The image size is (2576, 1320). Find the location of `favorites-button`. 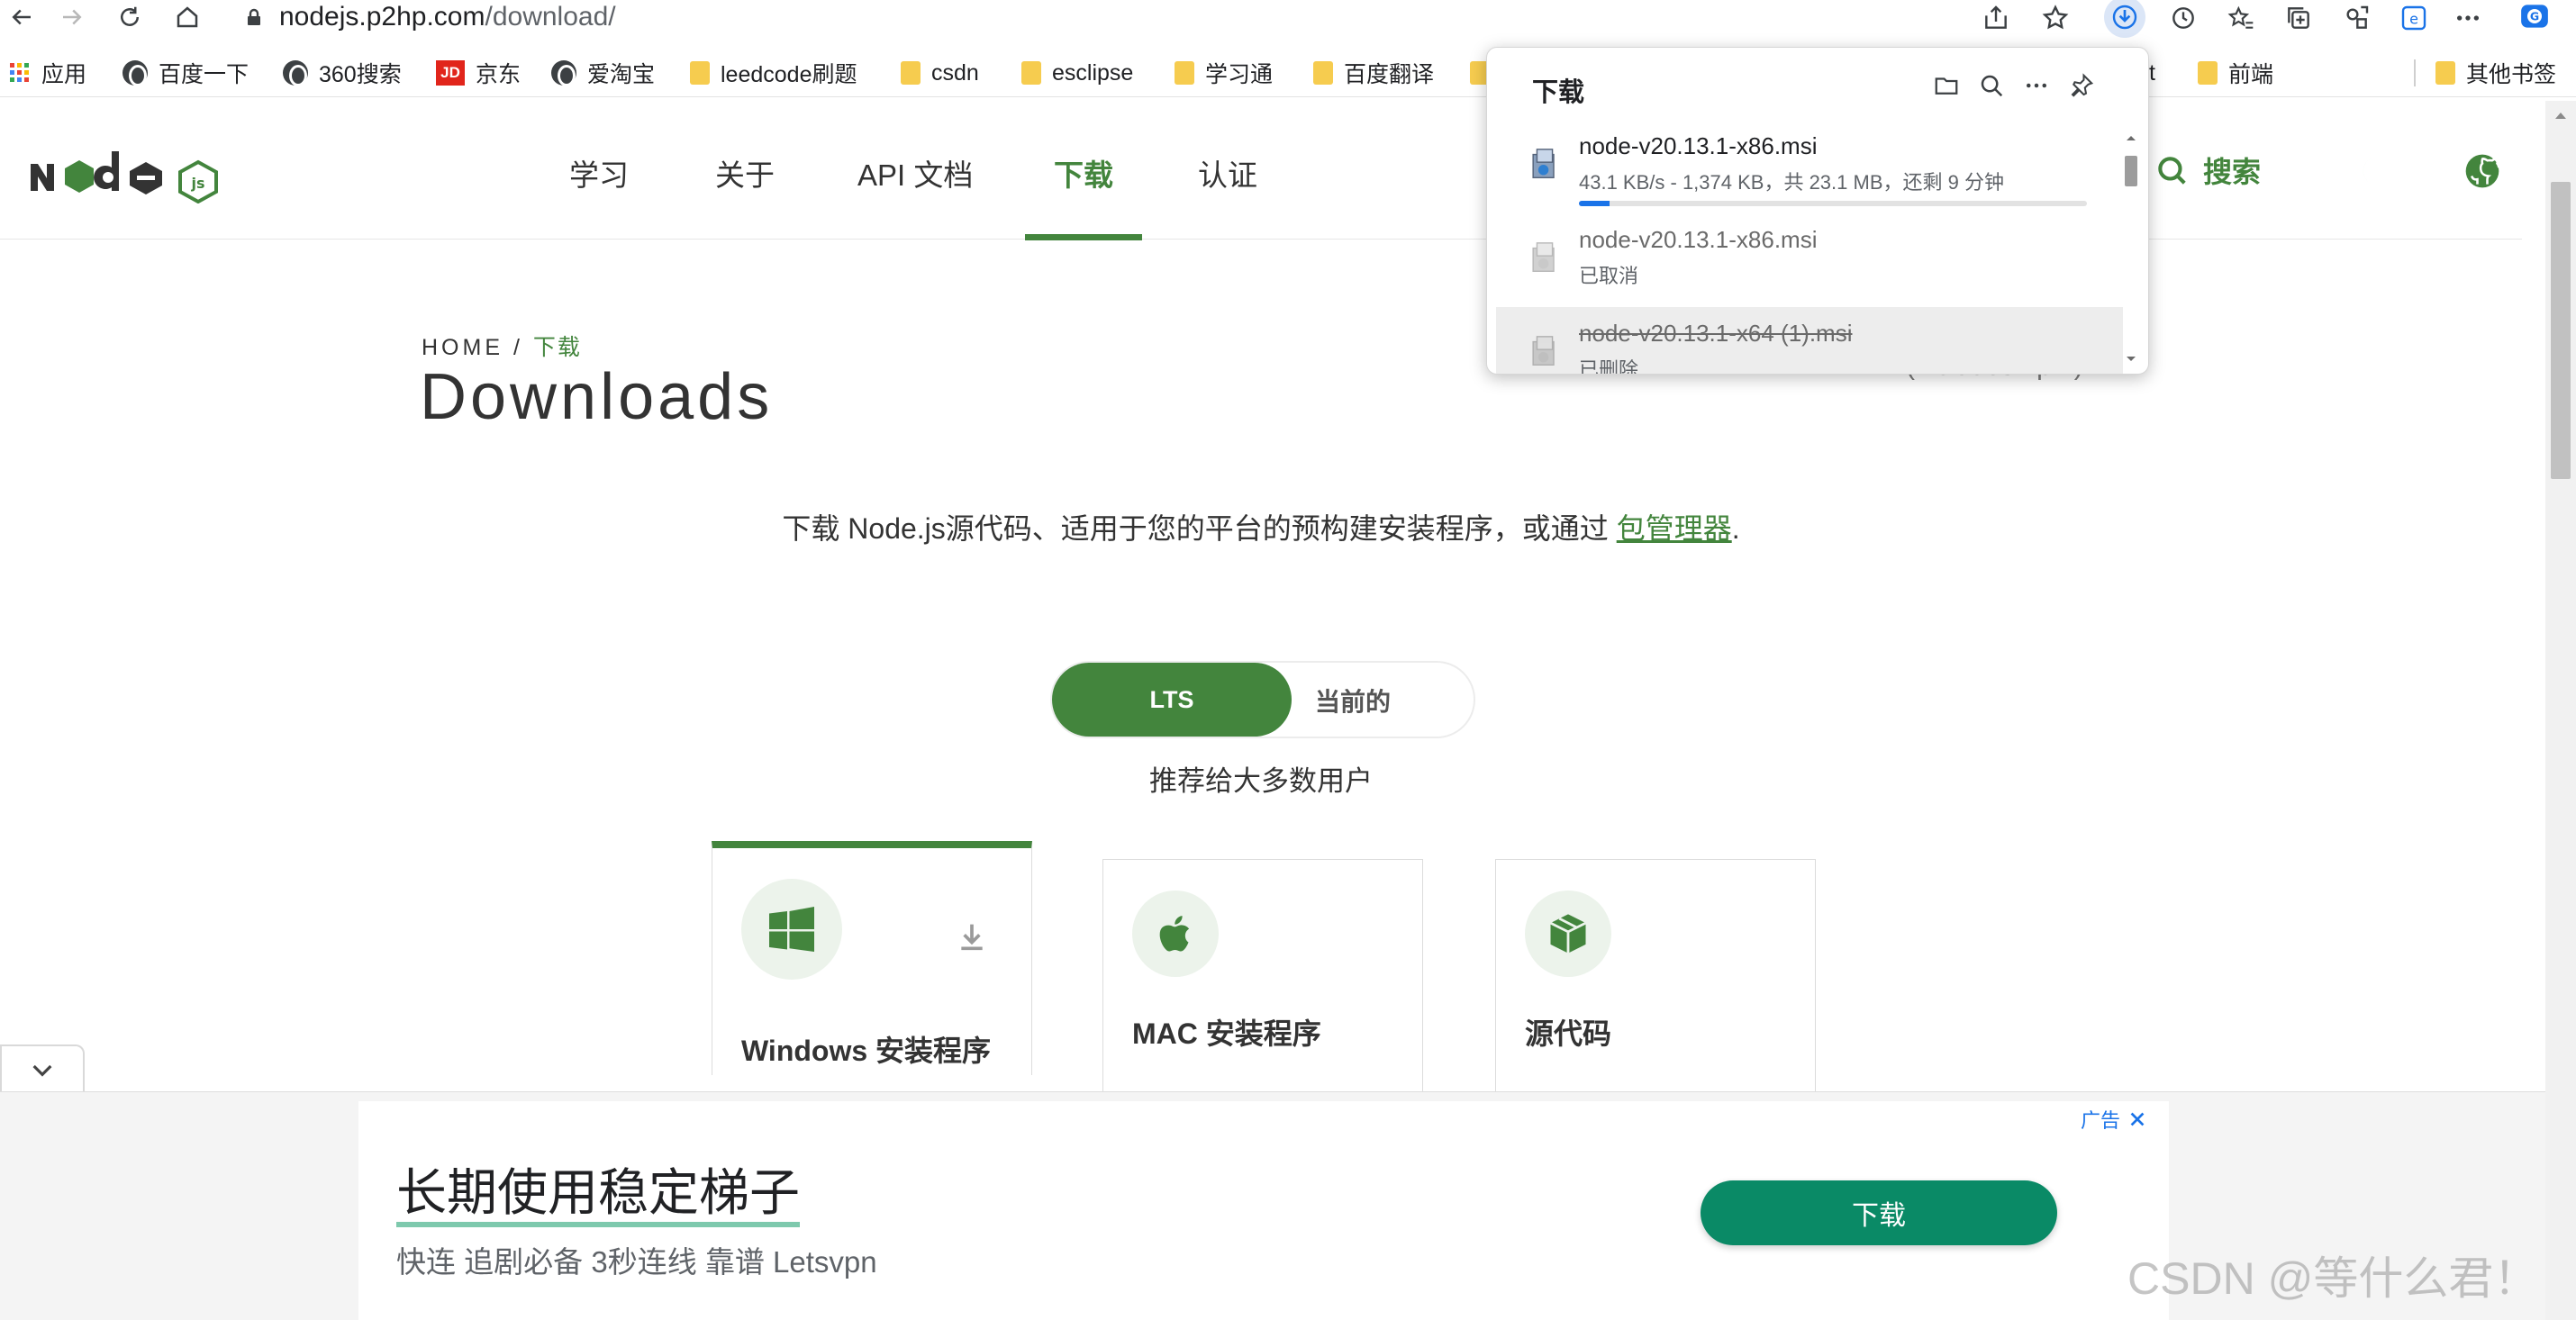

favorites-button is located at coordinates (2241, 18).